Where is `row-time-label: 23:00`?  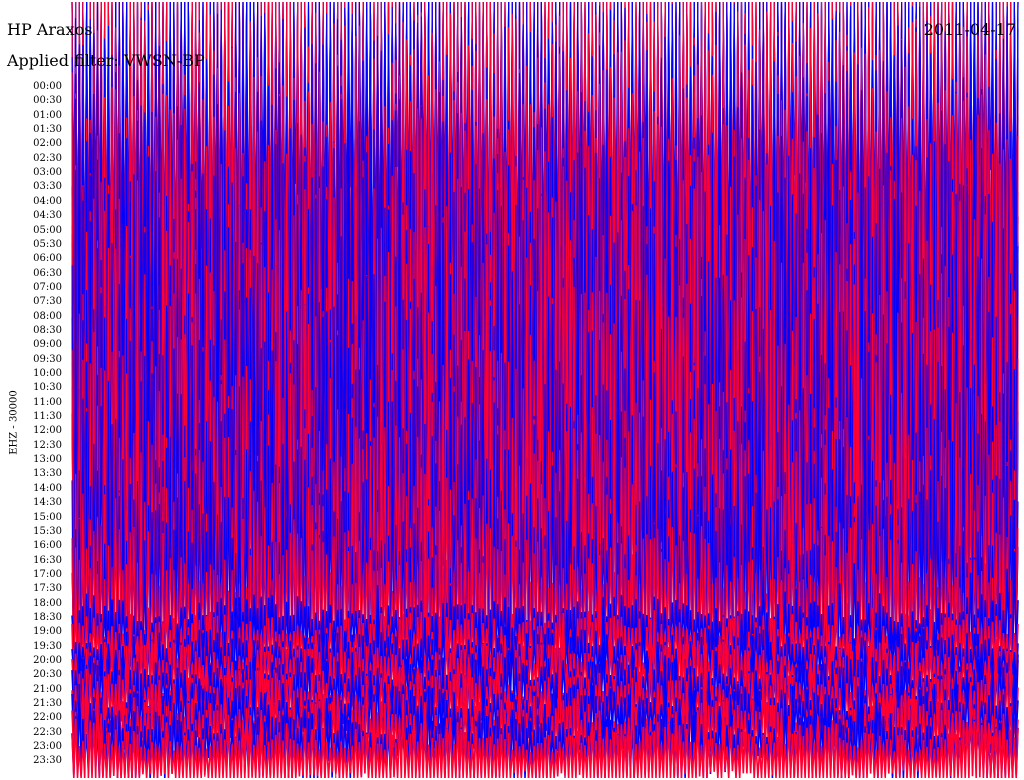 row-time-label: 23:00 is located at coordinates (47, 747).